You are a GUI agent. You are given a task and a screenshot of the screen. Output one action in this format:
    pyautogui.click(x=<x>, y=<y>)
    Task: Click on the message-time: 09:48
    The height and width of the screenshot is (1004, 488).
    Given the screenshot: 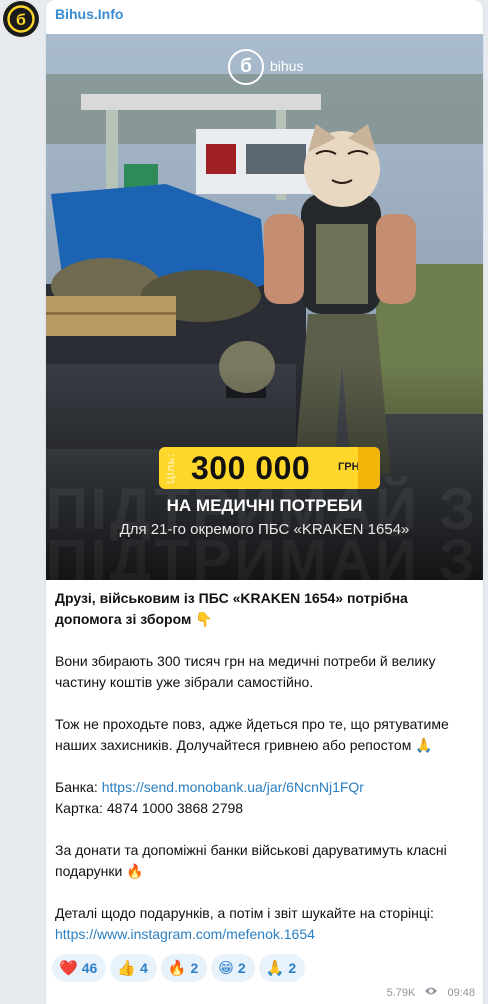 What is the action you would take?
    pyautogui.click(x=461, y=992)
    